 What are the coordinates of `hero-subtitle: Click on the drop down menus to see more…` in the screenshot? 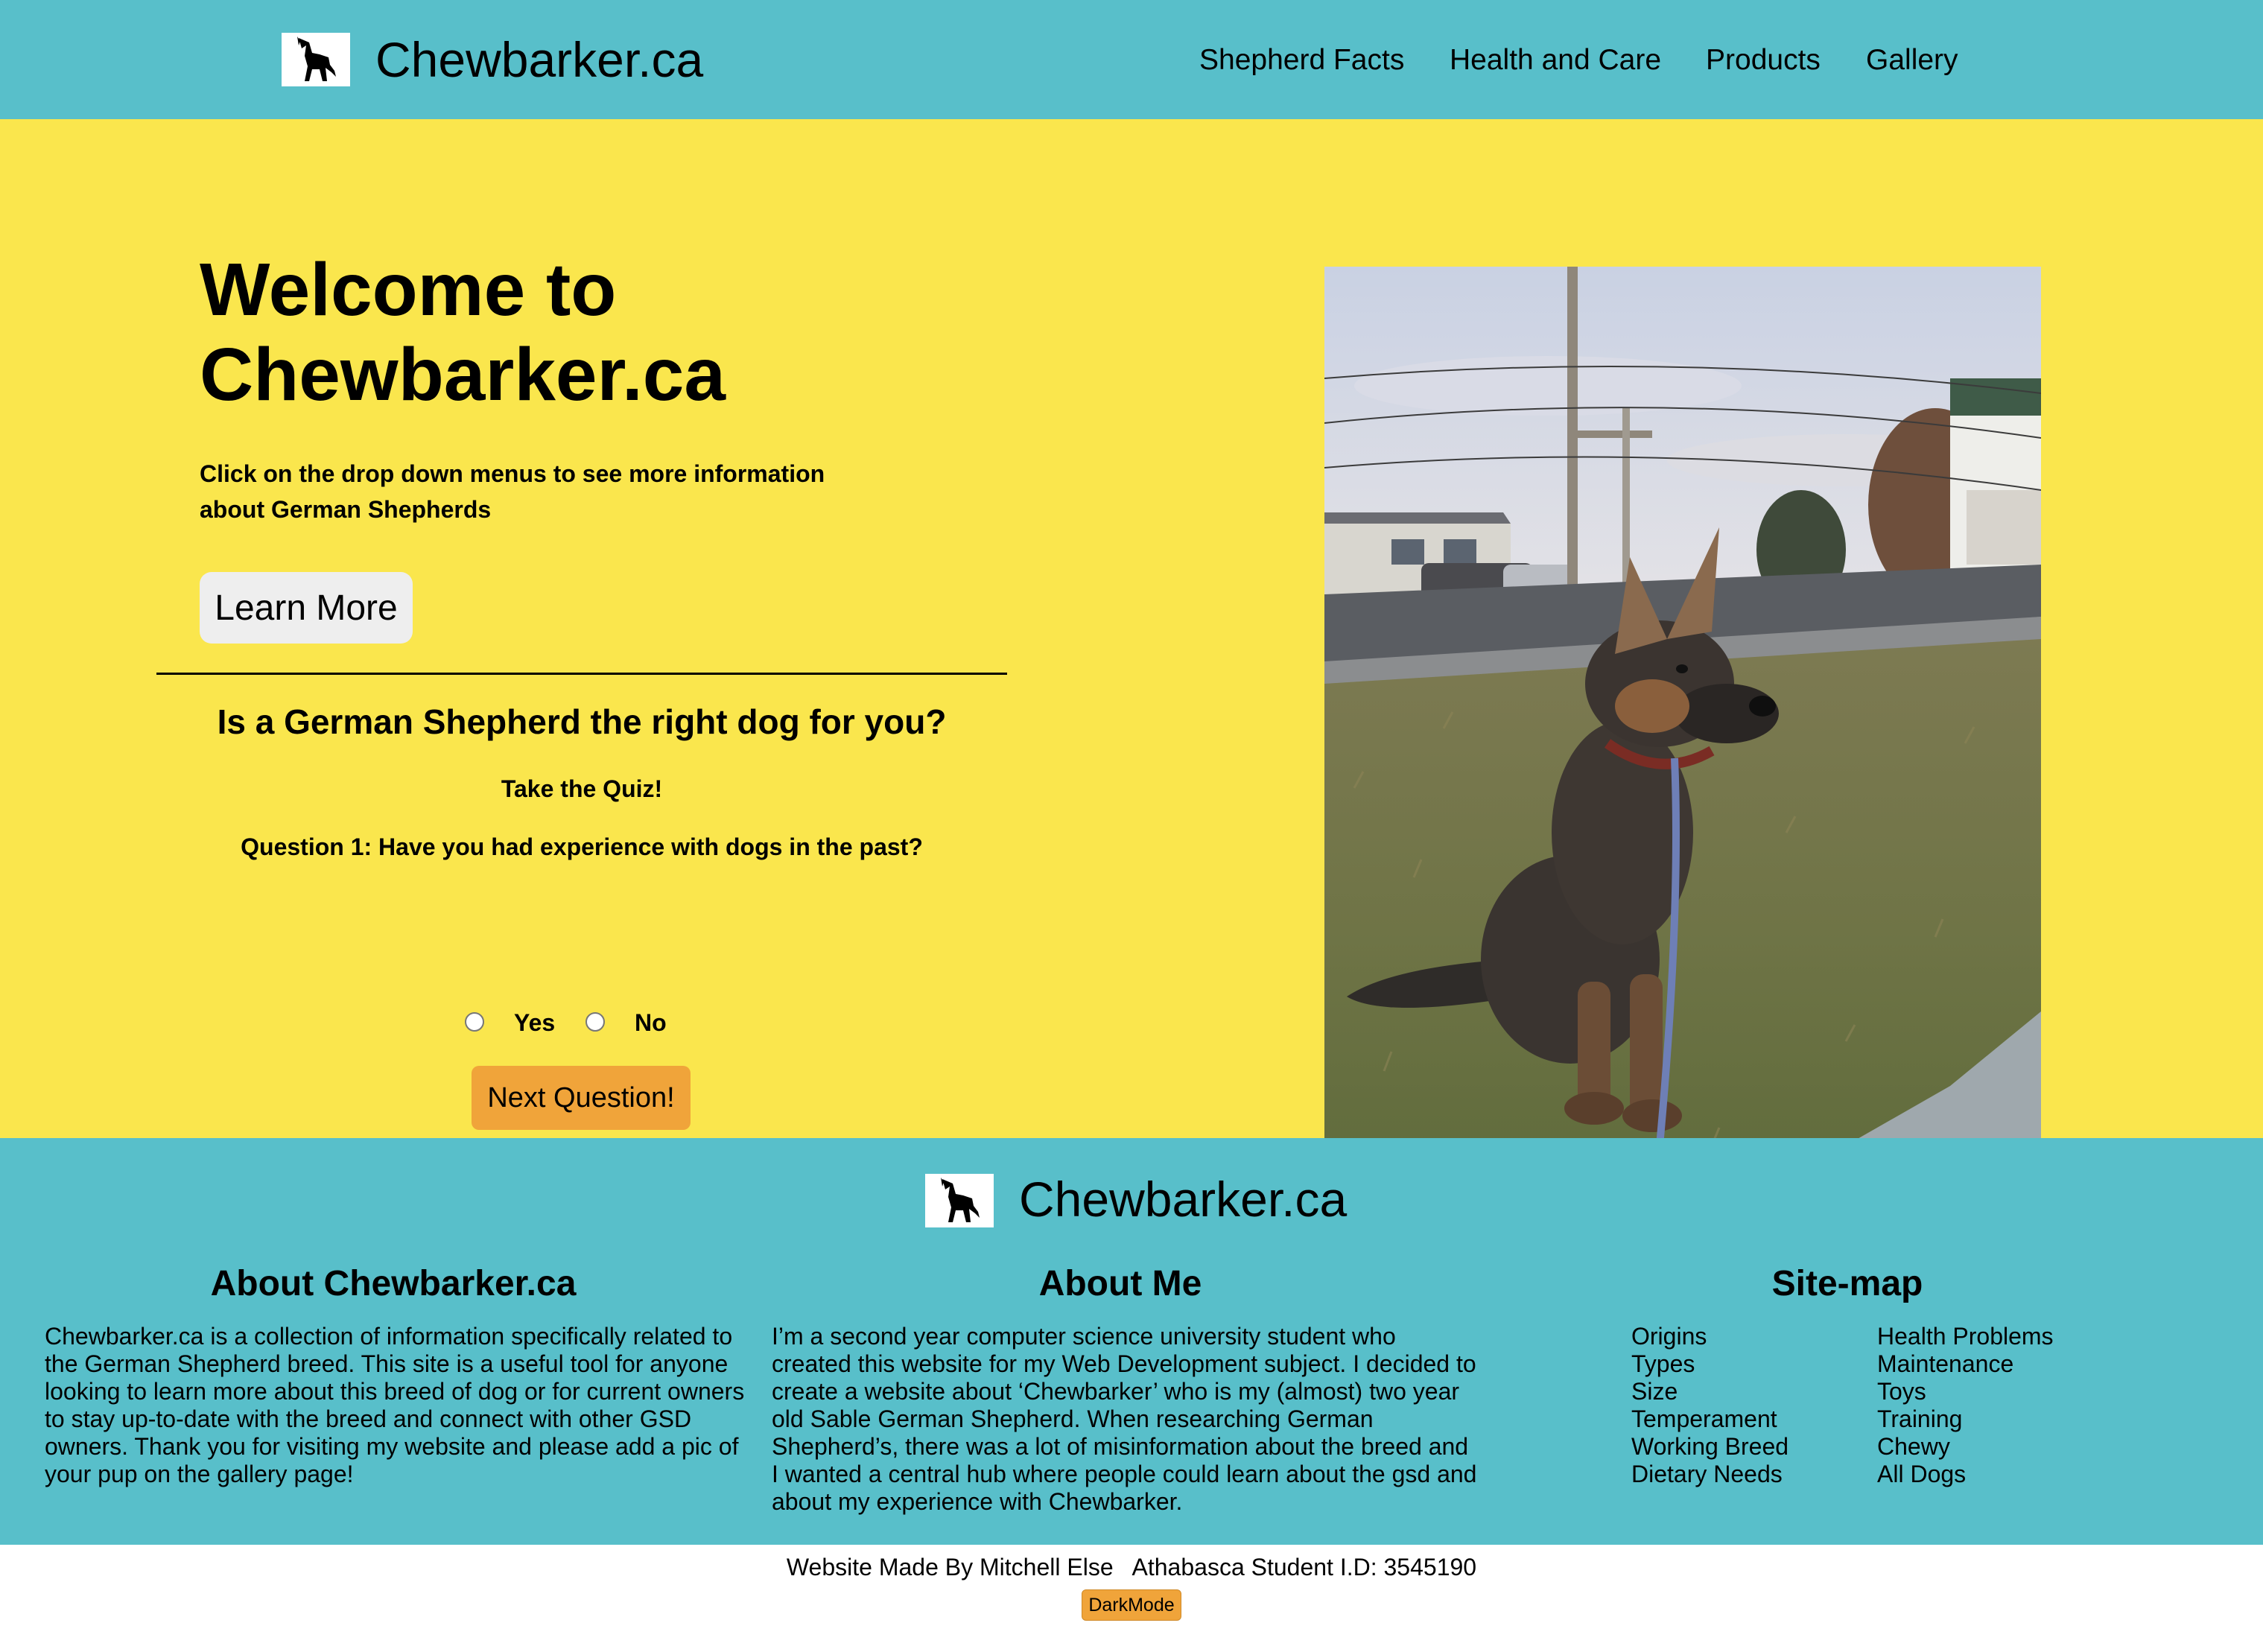 It's located at (512, 491).